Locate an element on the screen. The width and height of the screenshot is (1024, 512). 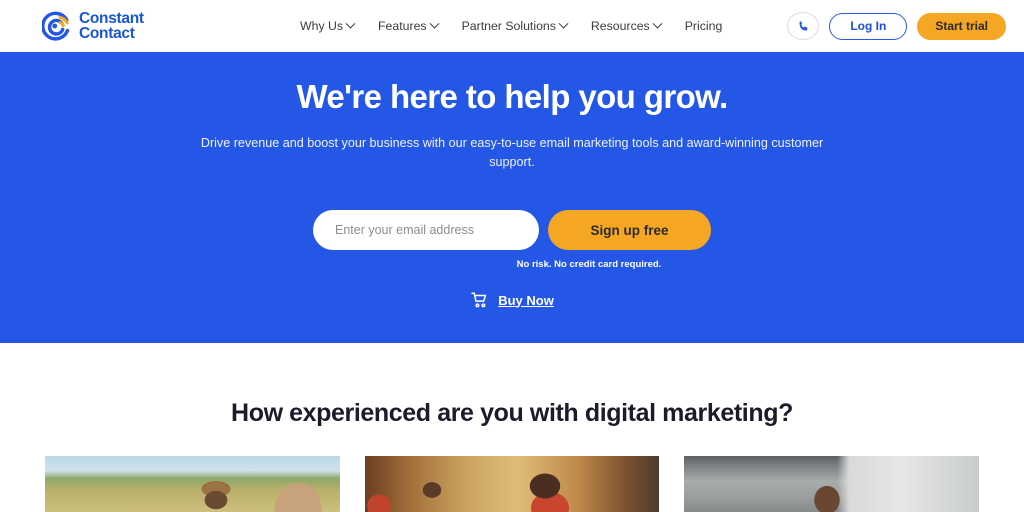
hero-title: We're here to help you grow. is located at coordinates (512, 96).